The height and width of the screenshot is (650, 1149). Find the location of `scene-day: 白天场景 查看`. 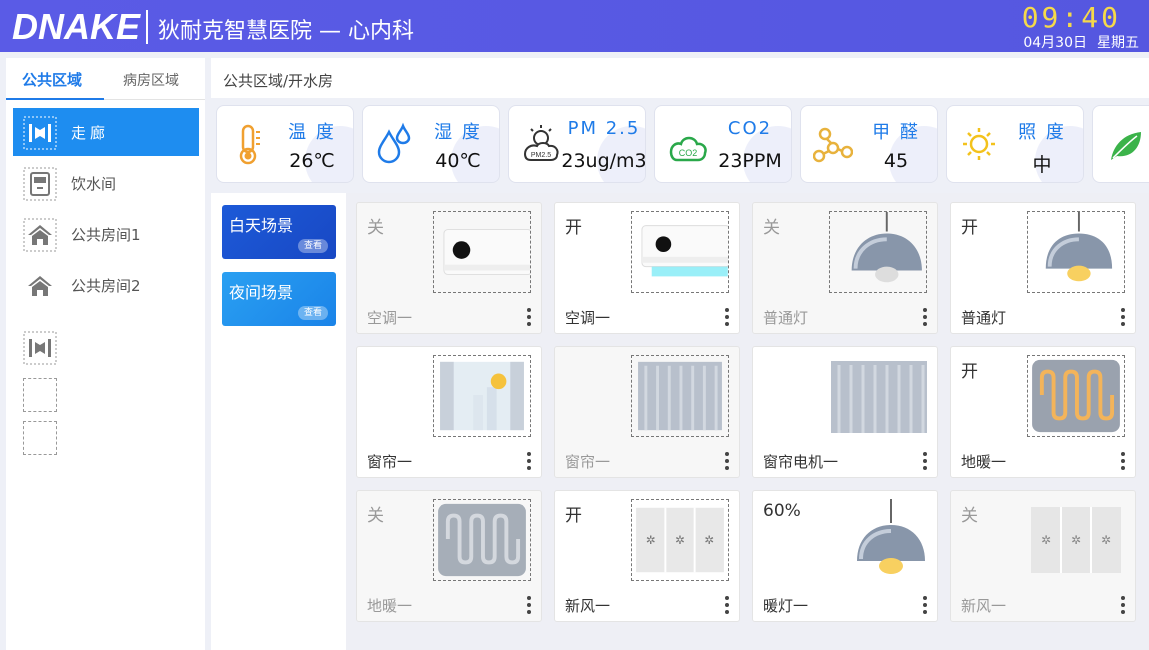

scene-day: 白天场景 查看 is located at coordinates (279, 232).